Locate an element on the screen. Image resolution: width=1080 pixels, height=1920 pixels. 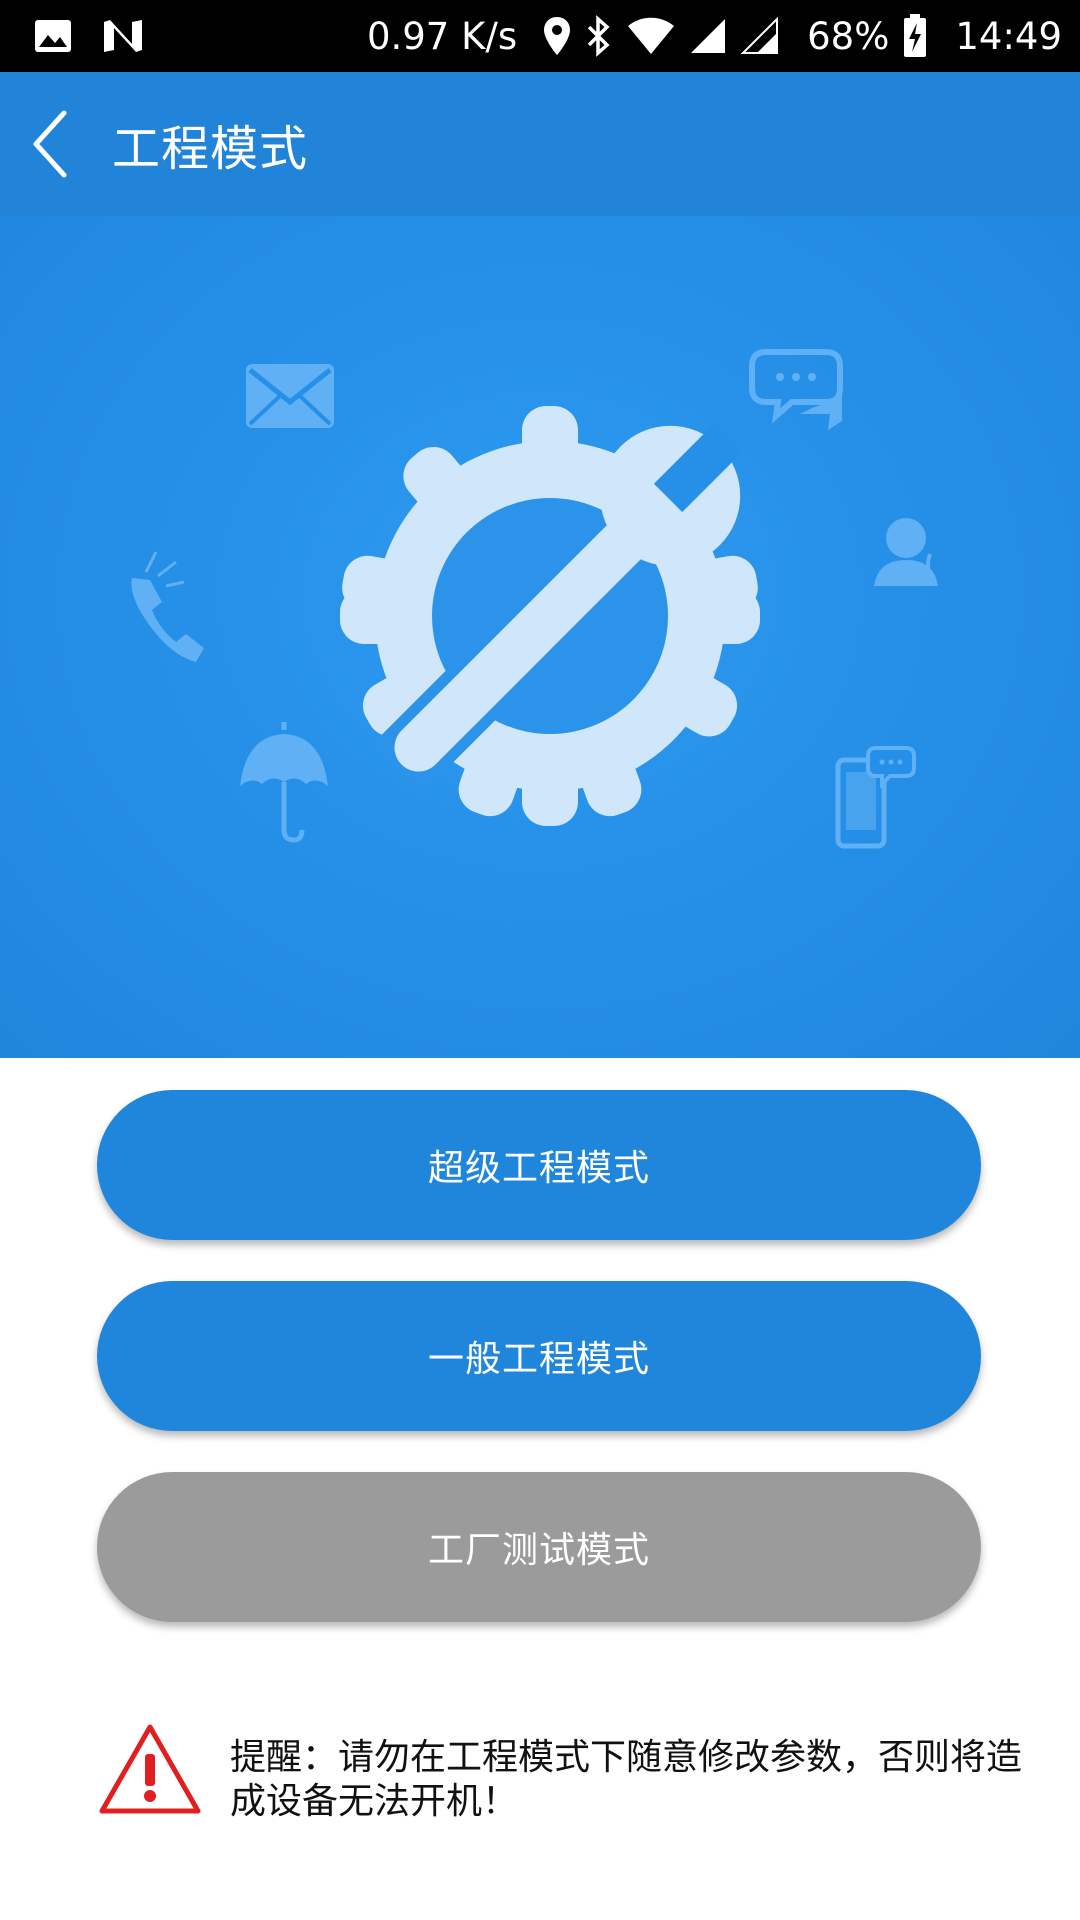
location-icon is located at coordinates (557, 36).